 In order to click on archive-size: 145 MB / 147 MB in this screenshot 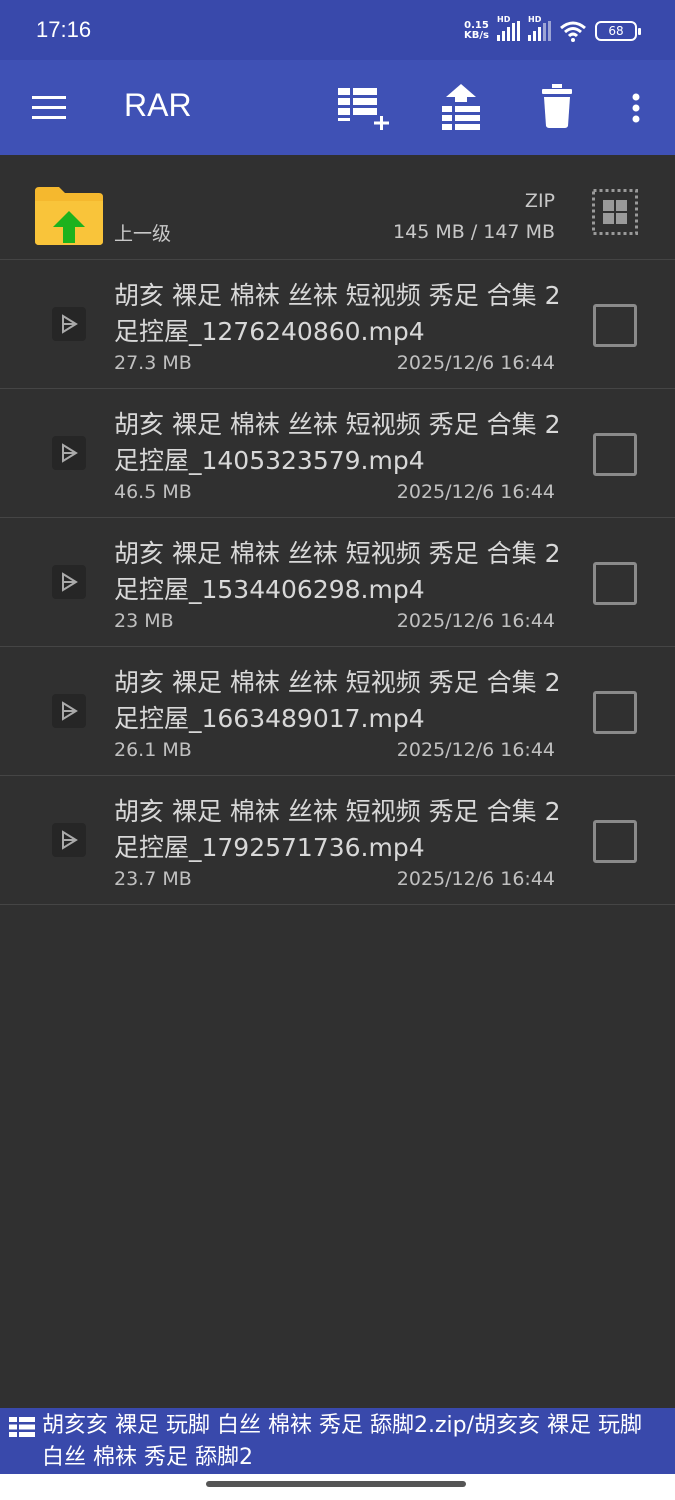, I will do `click(474, 232)`.